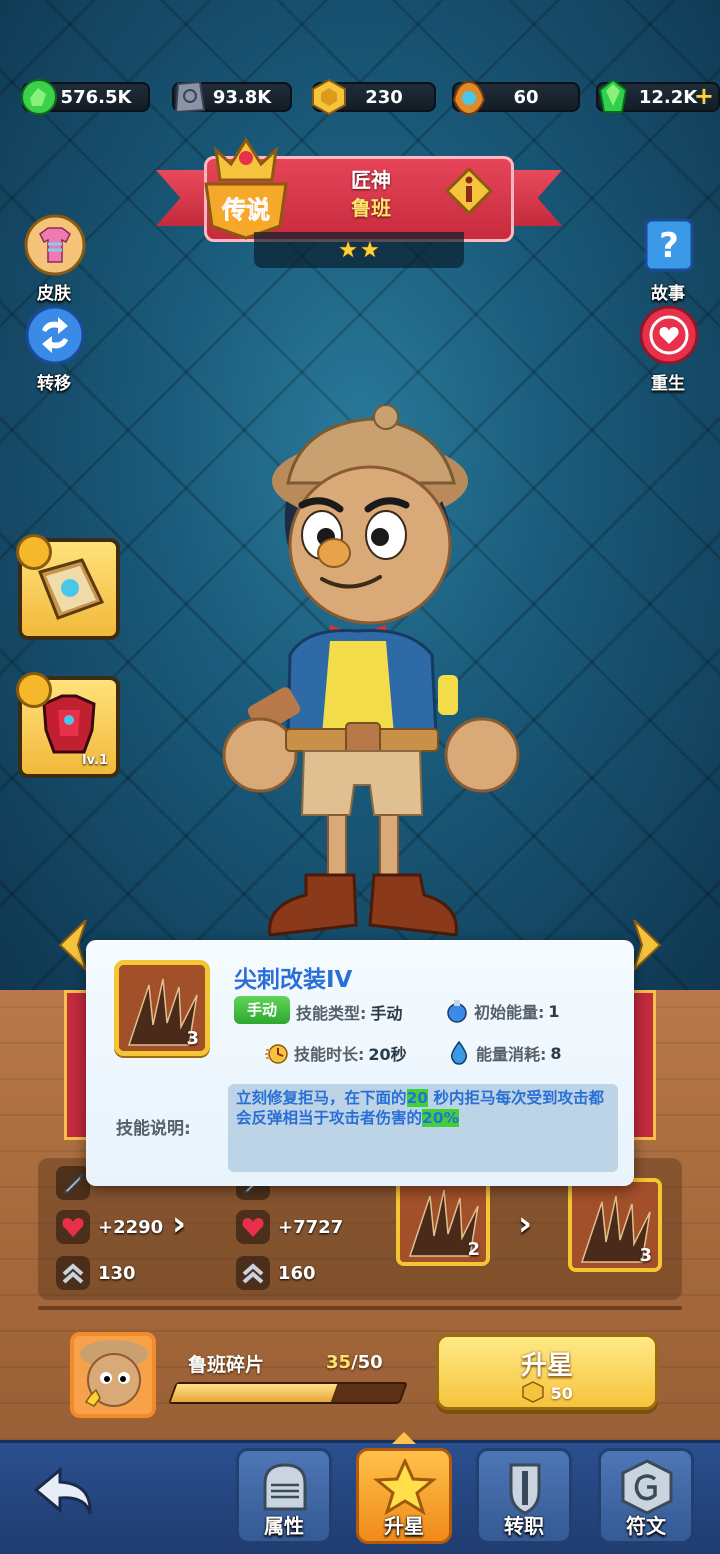 This screenshot has width=720, height=1554. I want to click on info-button-icon, so click(469, 191).